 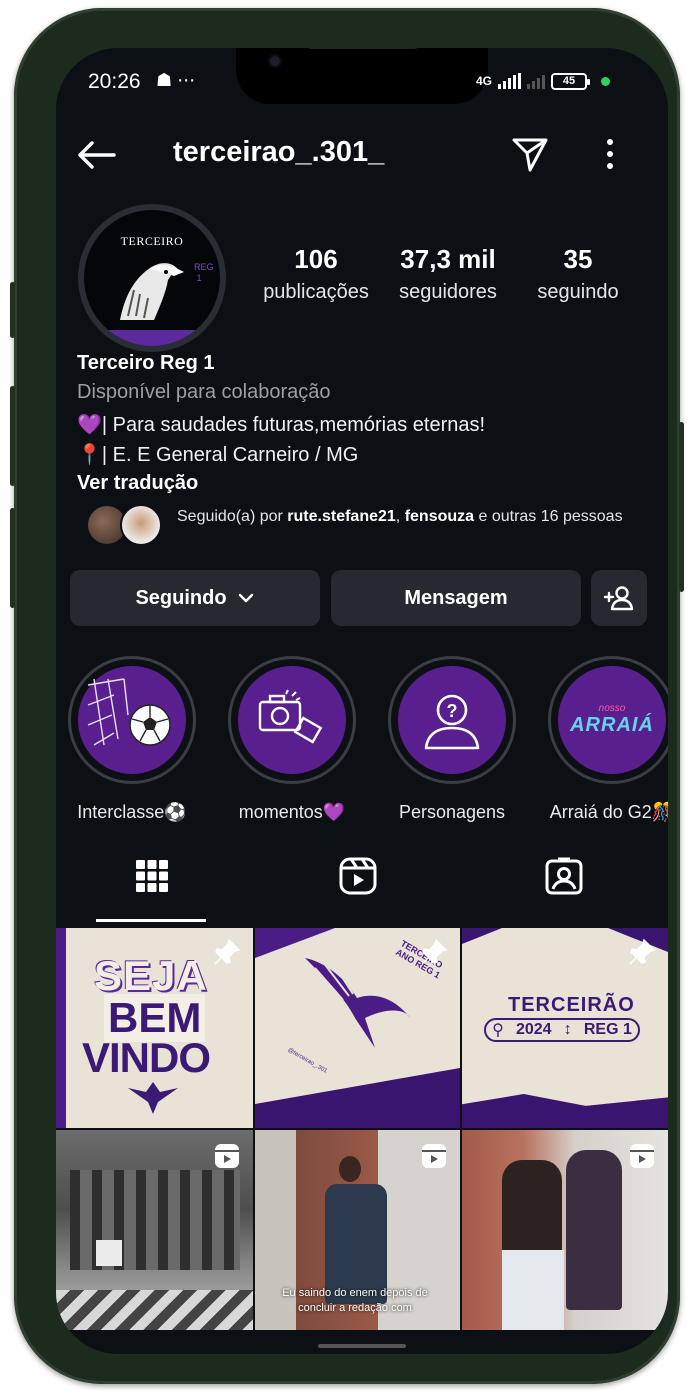 I want to click on followers-label: seguidores, so click(x=448, y=292).